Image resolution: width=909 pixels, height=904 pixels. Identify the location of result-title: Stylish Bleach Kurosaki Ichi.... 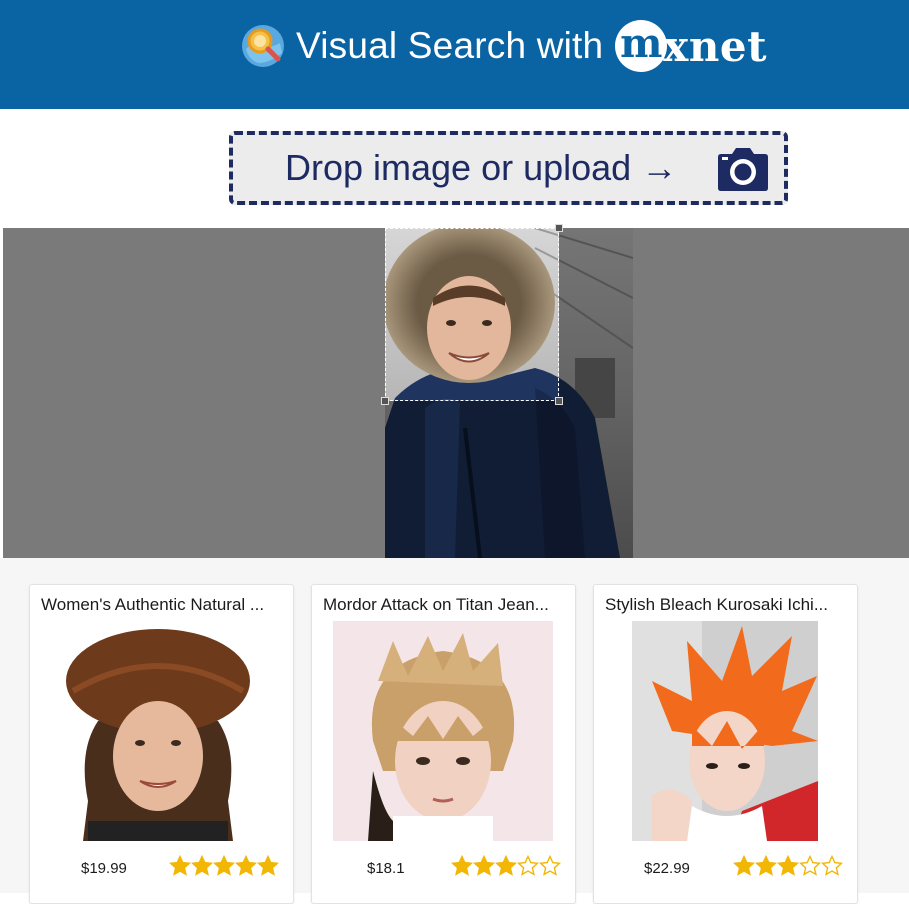
(727, 605).